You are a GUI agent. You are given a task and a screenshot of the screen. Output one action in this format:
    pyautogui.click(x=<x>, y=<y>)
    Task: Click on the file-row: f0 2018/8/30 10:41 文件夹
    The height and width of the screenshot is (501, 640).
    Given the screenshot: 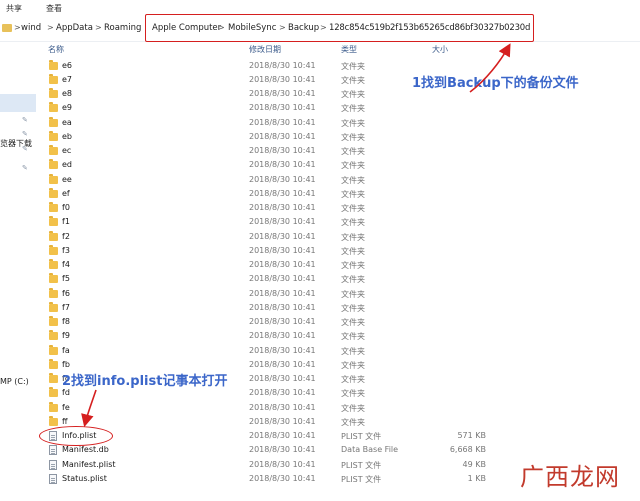 What is the action you would take?
    pyautogui.click(x=338, y=208)
    